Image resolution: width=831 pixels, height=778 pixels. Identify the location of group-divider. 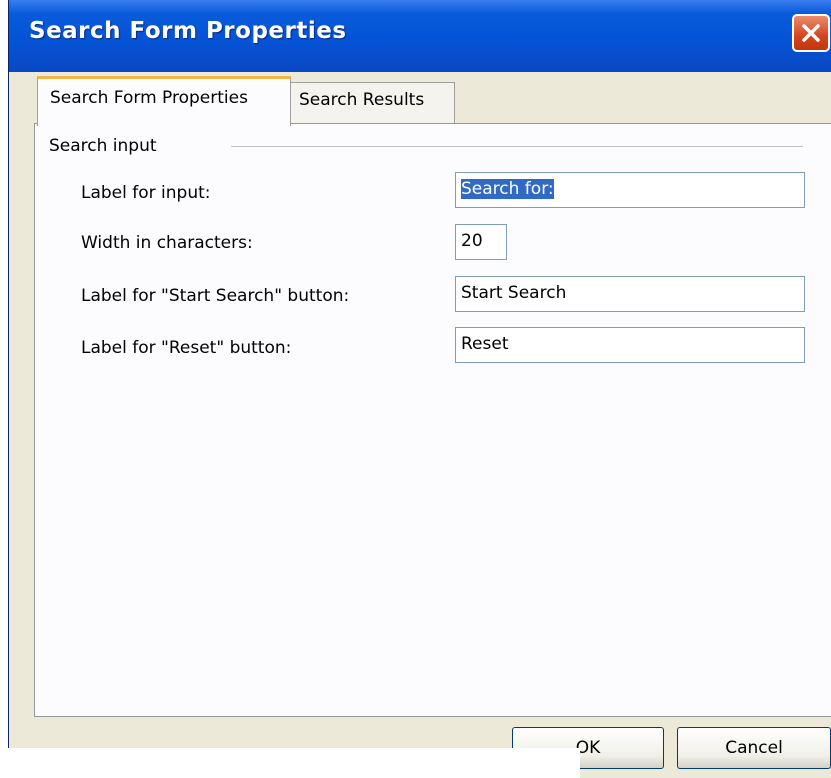
(517, 146).